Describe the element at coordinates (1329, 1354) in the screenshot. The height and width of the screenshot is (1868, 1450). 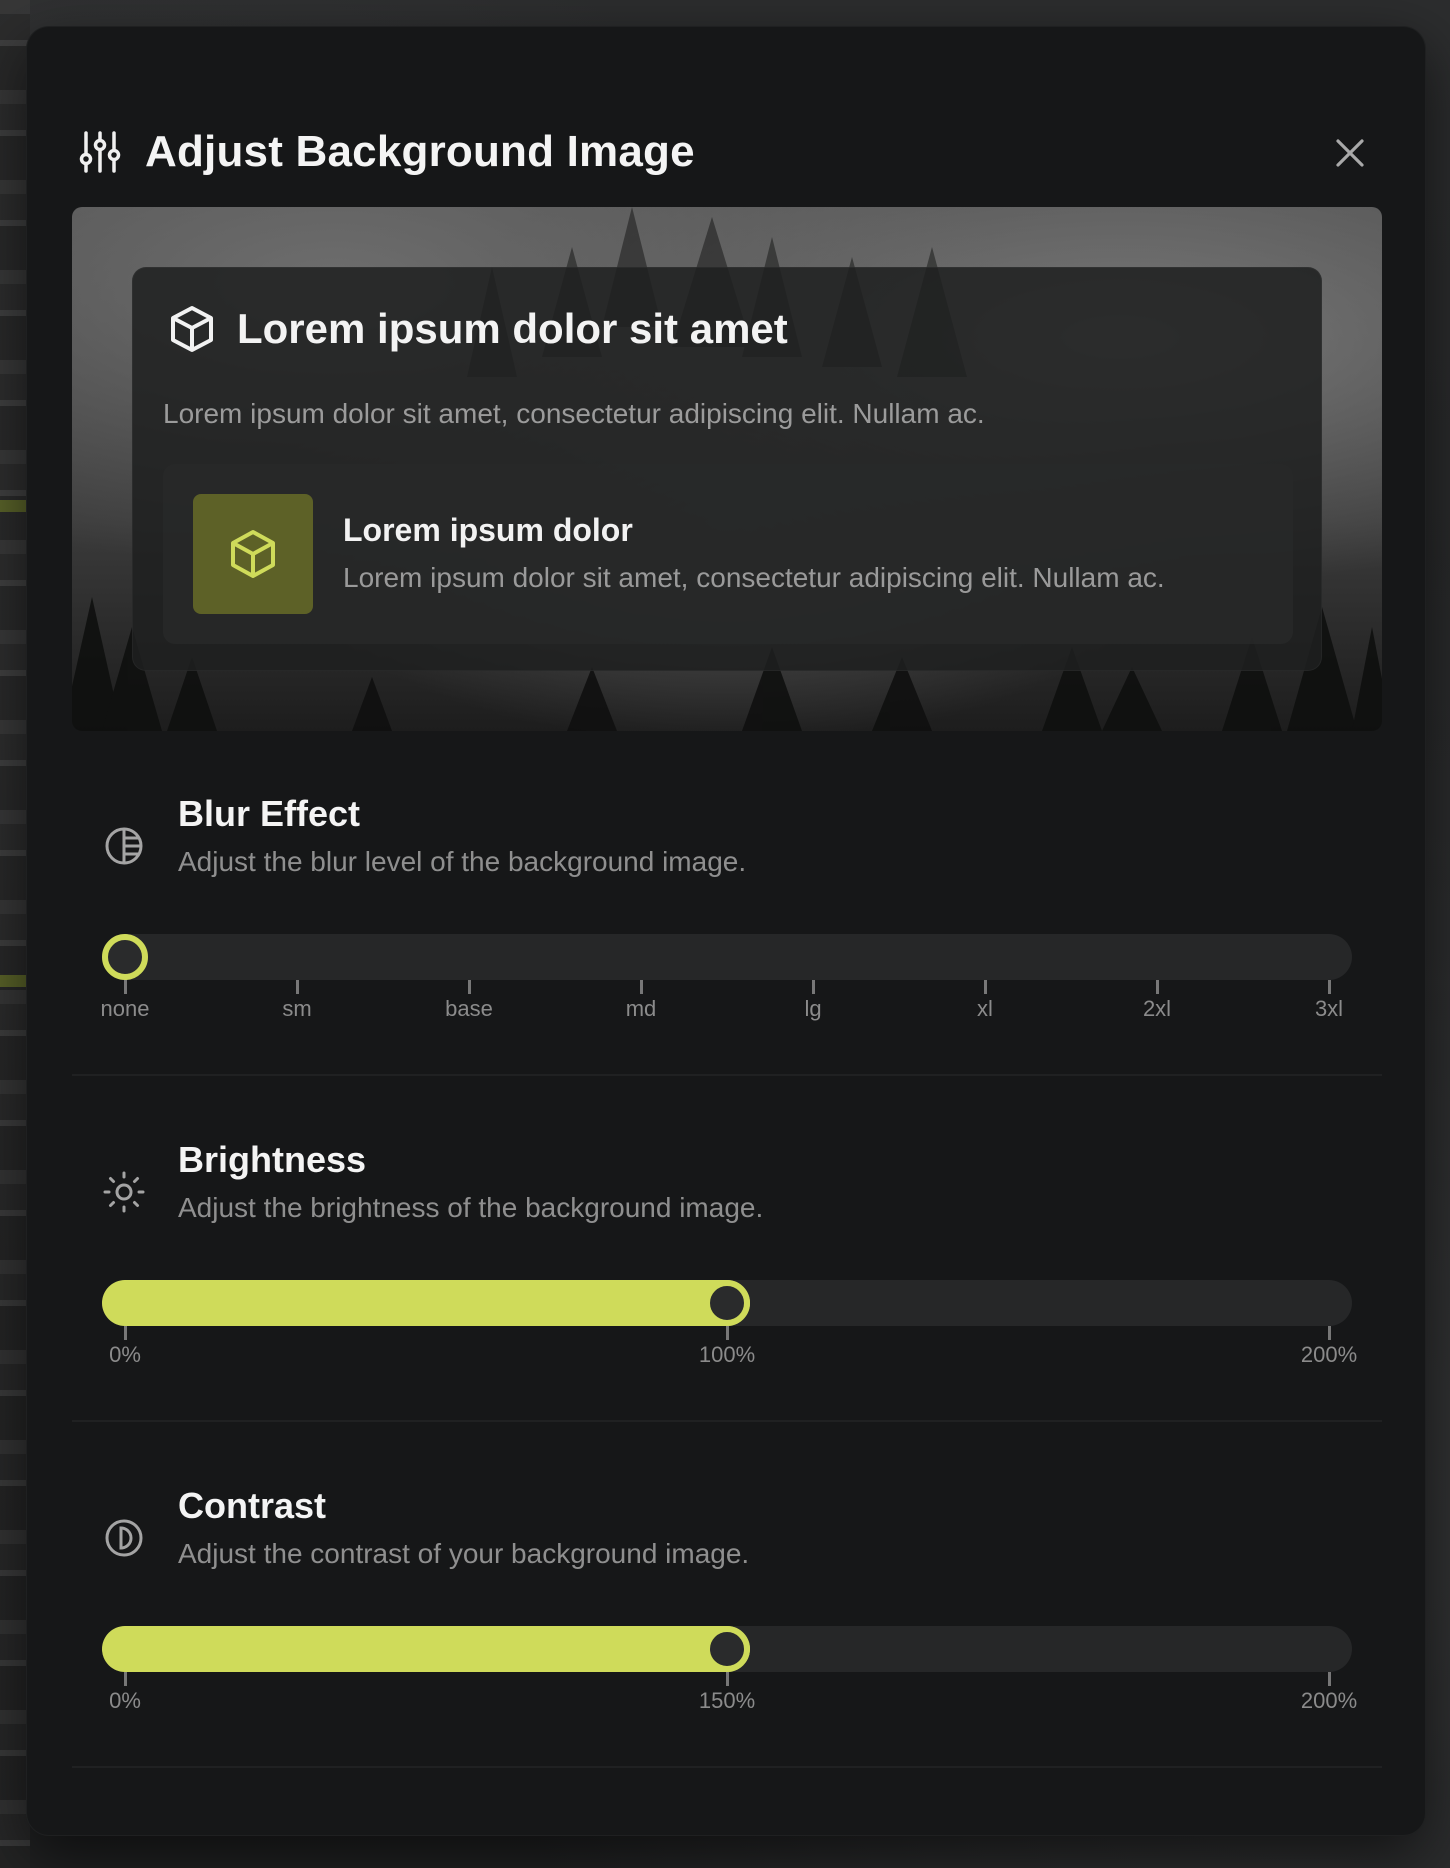
I see `brightness-tick-label: 200%` at that location.